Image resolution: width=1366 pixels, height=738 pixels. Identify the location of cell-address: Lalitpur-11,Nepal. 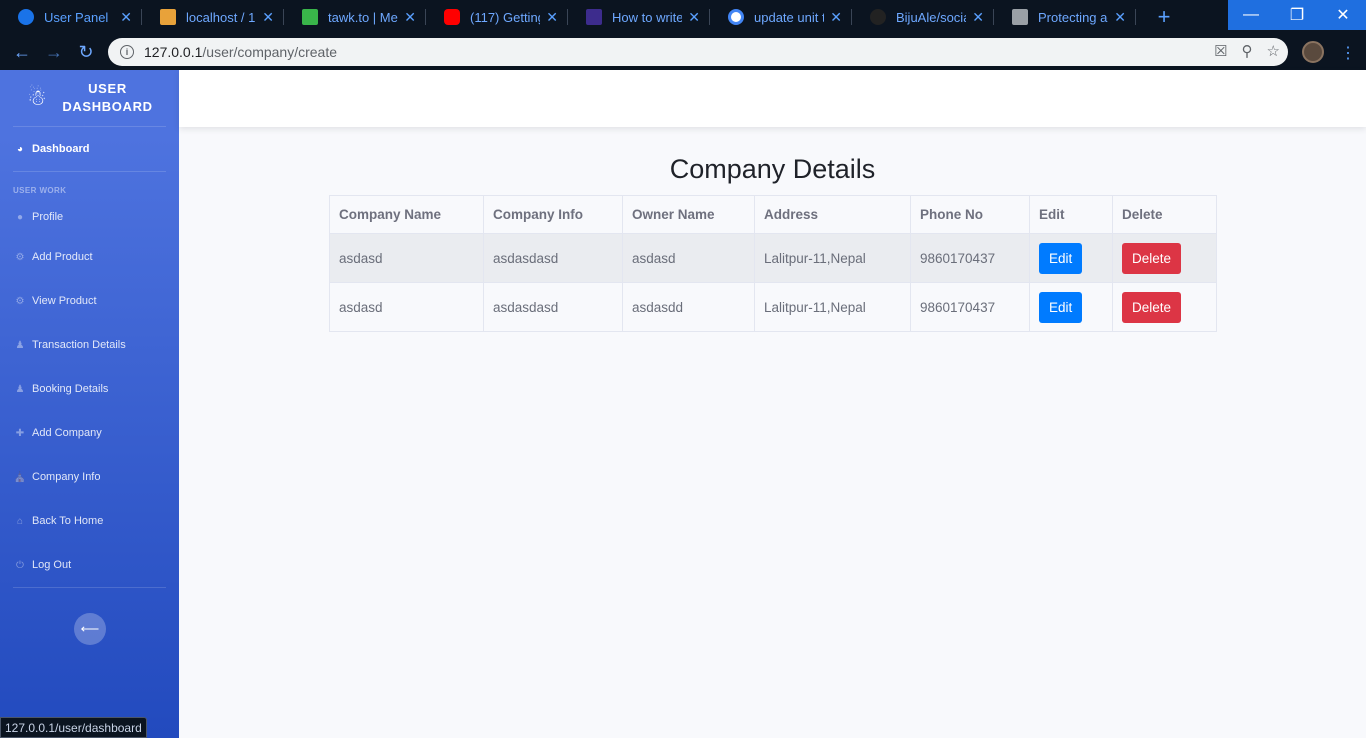
(832, 307).